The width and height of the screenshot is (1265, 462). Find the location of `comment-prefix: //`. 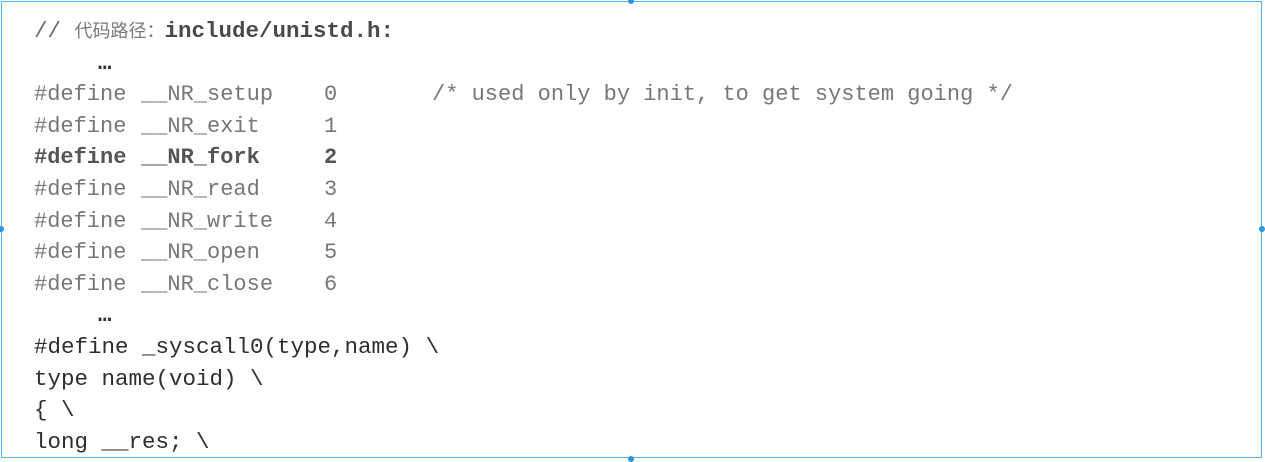

comment-prefix: // is located at coordinates (54, 31).